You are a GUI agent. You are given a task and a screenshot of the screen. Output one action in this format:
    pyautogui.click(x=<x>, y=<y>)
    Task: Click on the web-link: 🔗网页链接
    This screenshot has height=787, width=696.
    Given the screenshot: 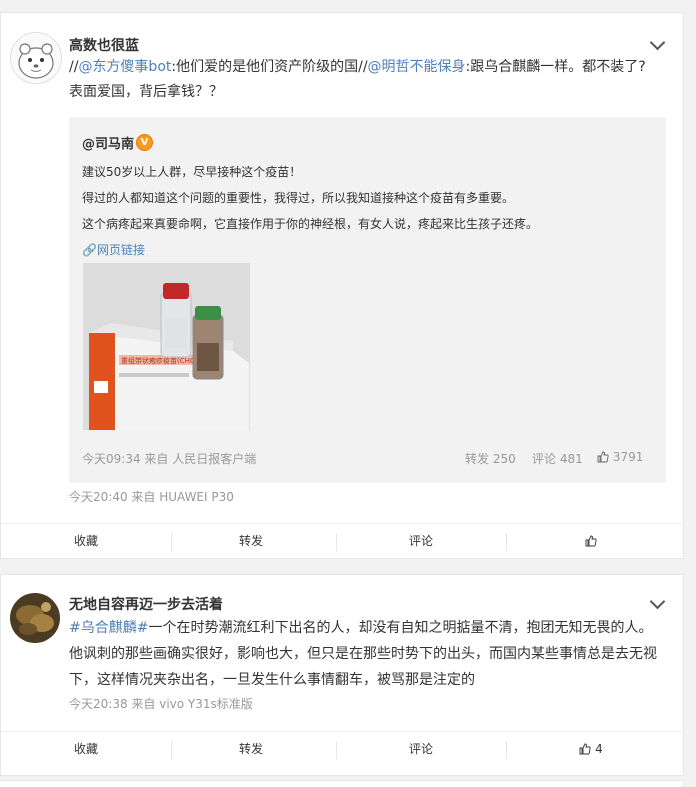 What is the action you would take?
    pyautogui.click(x=113, y=249)
    